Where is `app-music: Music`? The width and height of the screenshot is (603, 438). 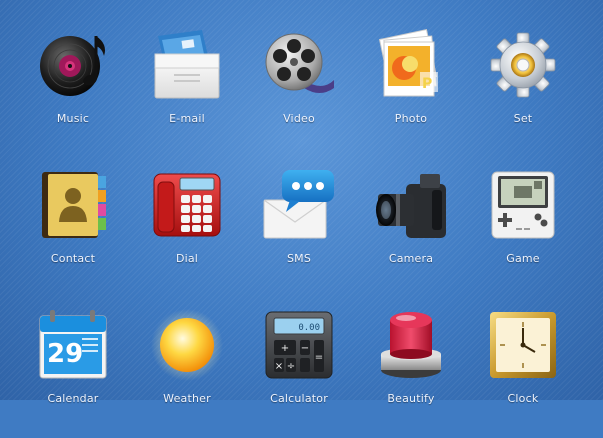
app-music: Music is located at coordinates (73, 94).